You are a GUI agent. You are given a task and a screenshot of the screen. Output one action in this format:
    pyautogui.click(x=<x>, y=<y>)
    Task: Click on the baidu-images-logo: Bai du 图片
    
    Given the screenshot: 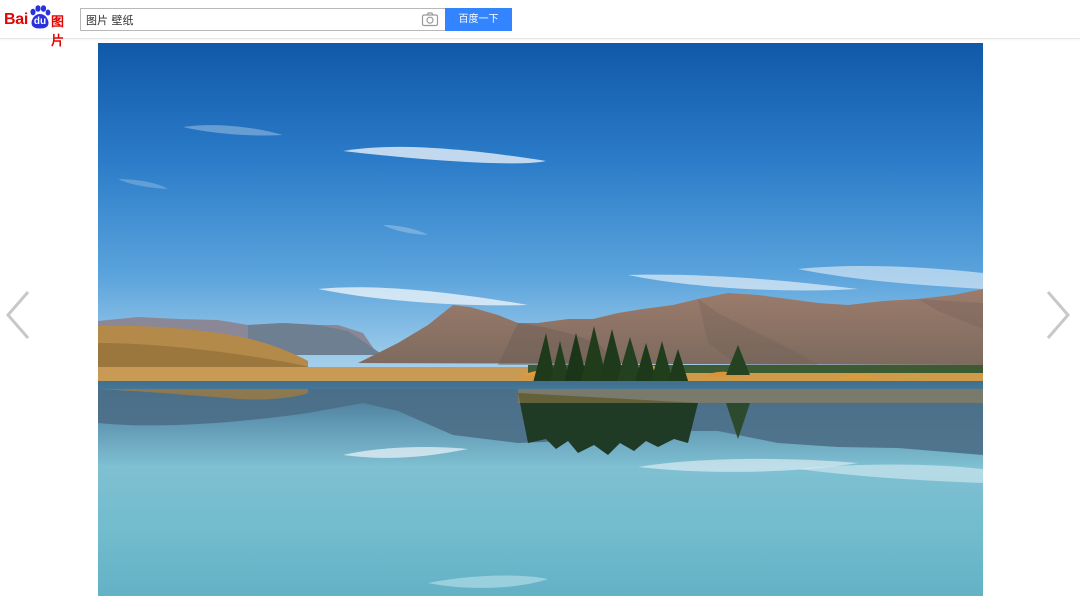 What is the action you would take?
    pyautogui.click(x=40, y=27)
    